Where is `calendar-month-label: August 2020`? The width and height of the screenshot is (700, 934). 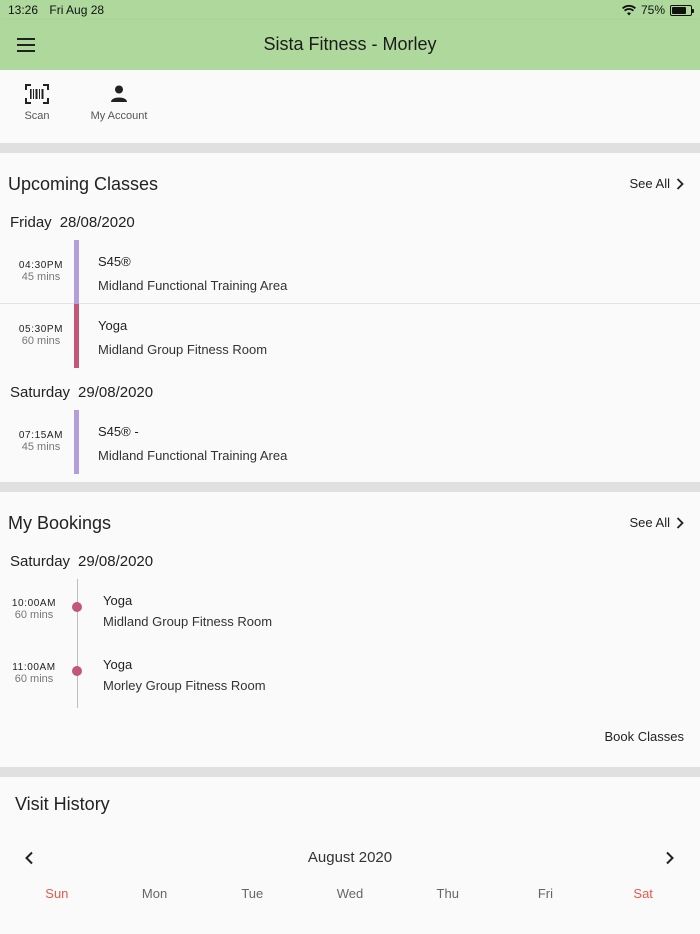
calendar-month-label: August 2020 is located at coordinates (350, 857).